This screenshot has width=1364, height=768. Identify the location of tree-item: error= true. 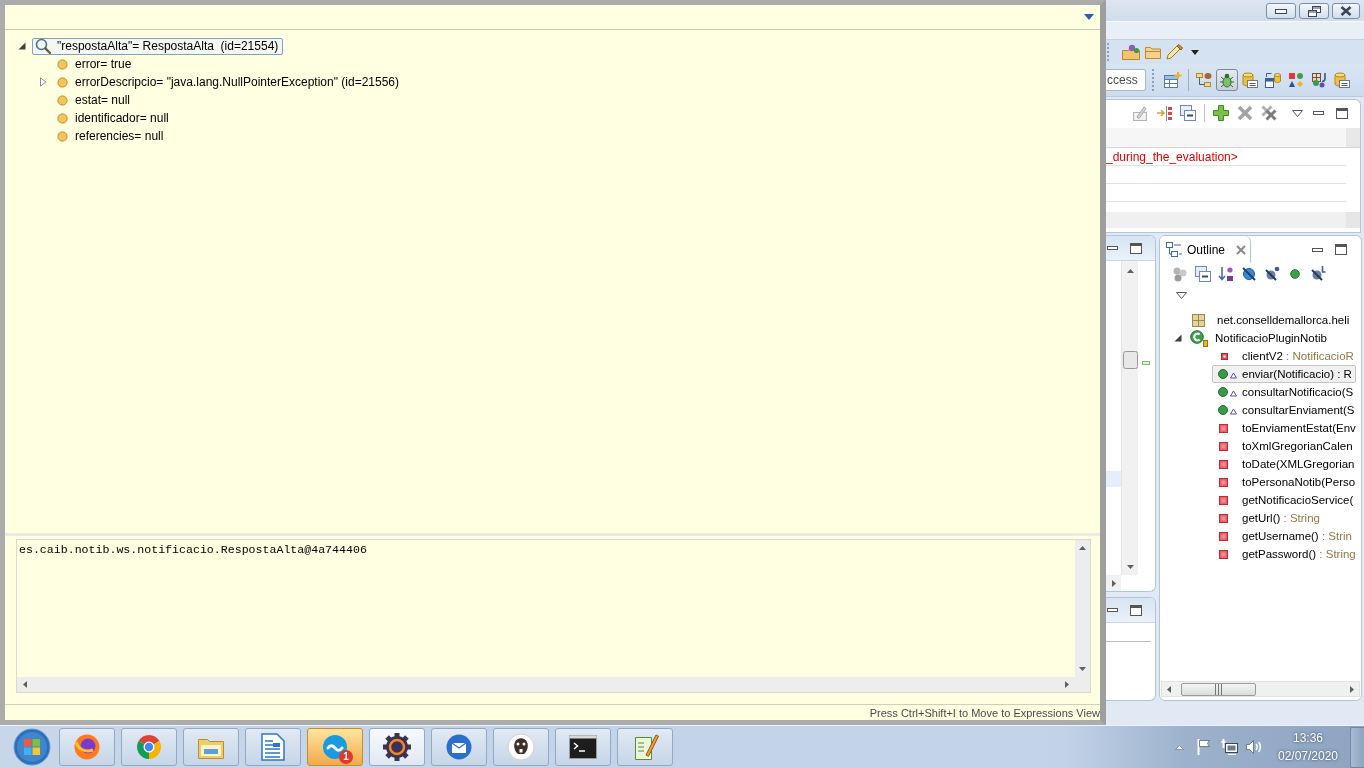
(95, 64).